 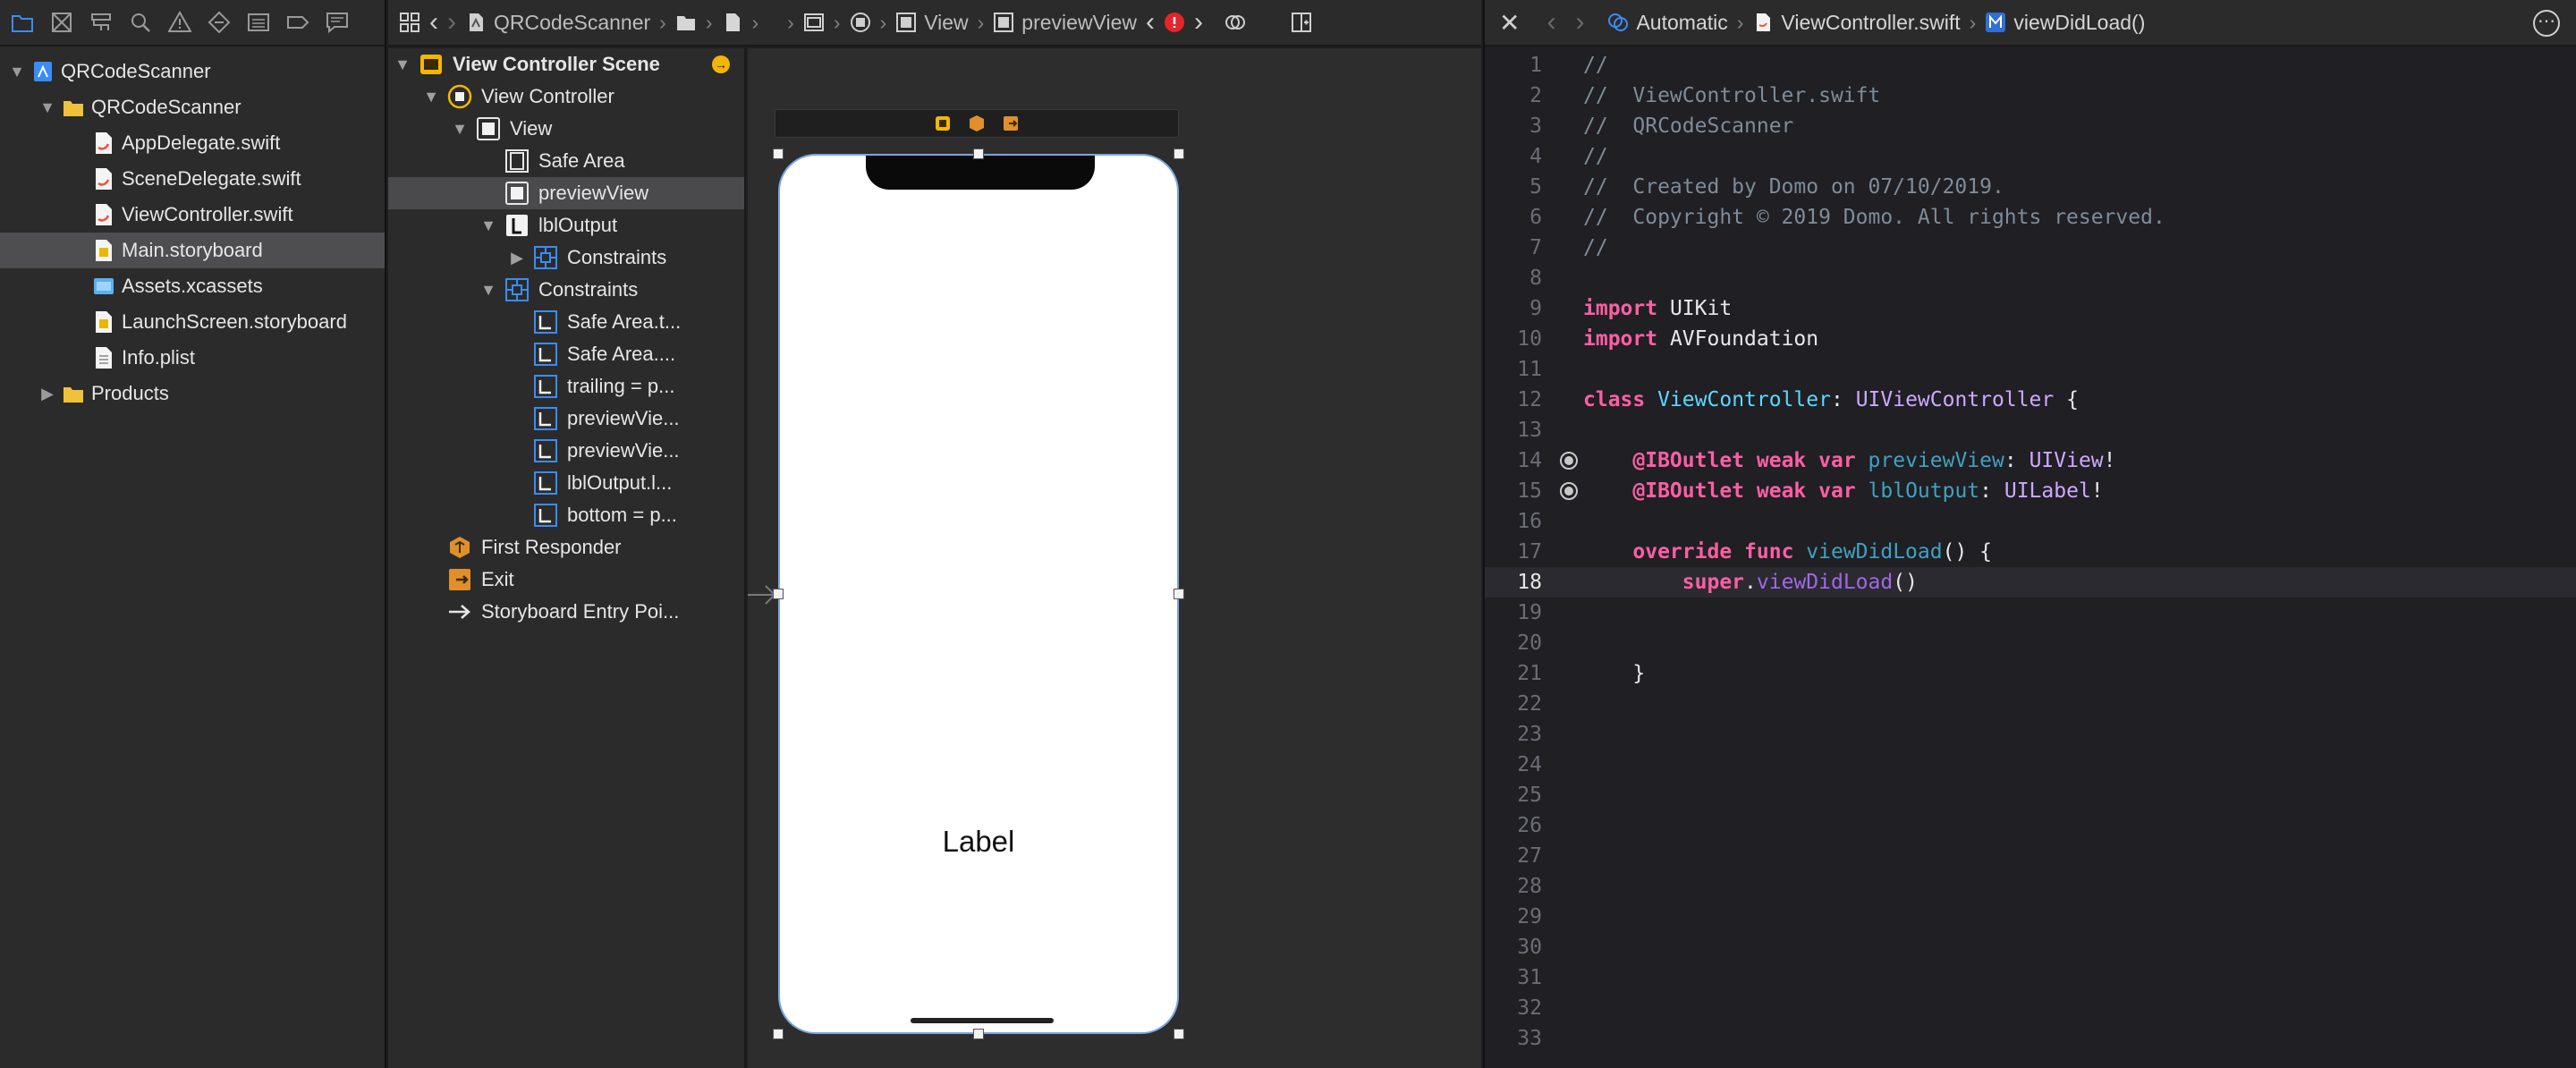 What do you see at coordinates (2030, 308) in the screenshot?
I see `code-line: 9 import UIKit` at bounding box center [2030, 308].